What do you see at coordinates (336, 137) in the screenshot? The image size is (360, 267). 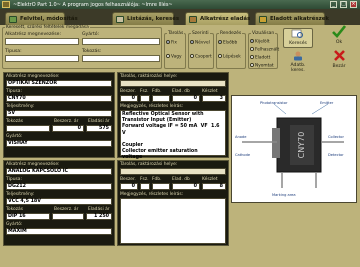 I see `svg-text: Collector` at bounding box center [336, 137].